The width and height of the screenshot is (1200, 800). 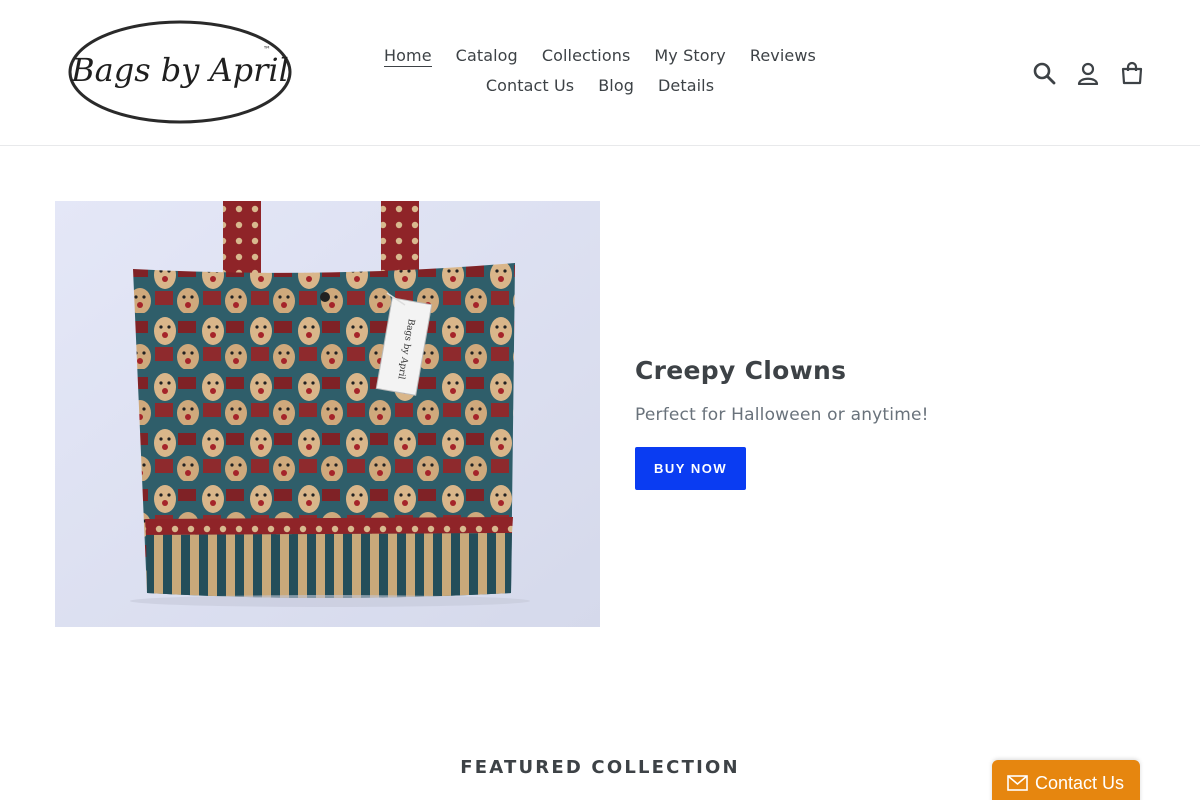 What do you see at coordinates (691, 468) in the screenshot?
I see `buy-now-button: BUY NOW` at bounding box center [691, 468].